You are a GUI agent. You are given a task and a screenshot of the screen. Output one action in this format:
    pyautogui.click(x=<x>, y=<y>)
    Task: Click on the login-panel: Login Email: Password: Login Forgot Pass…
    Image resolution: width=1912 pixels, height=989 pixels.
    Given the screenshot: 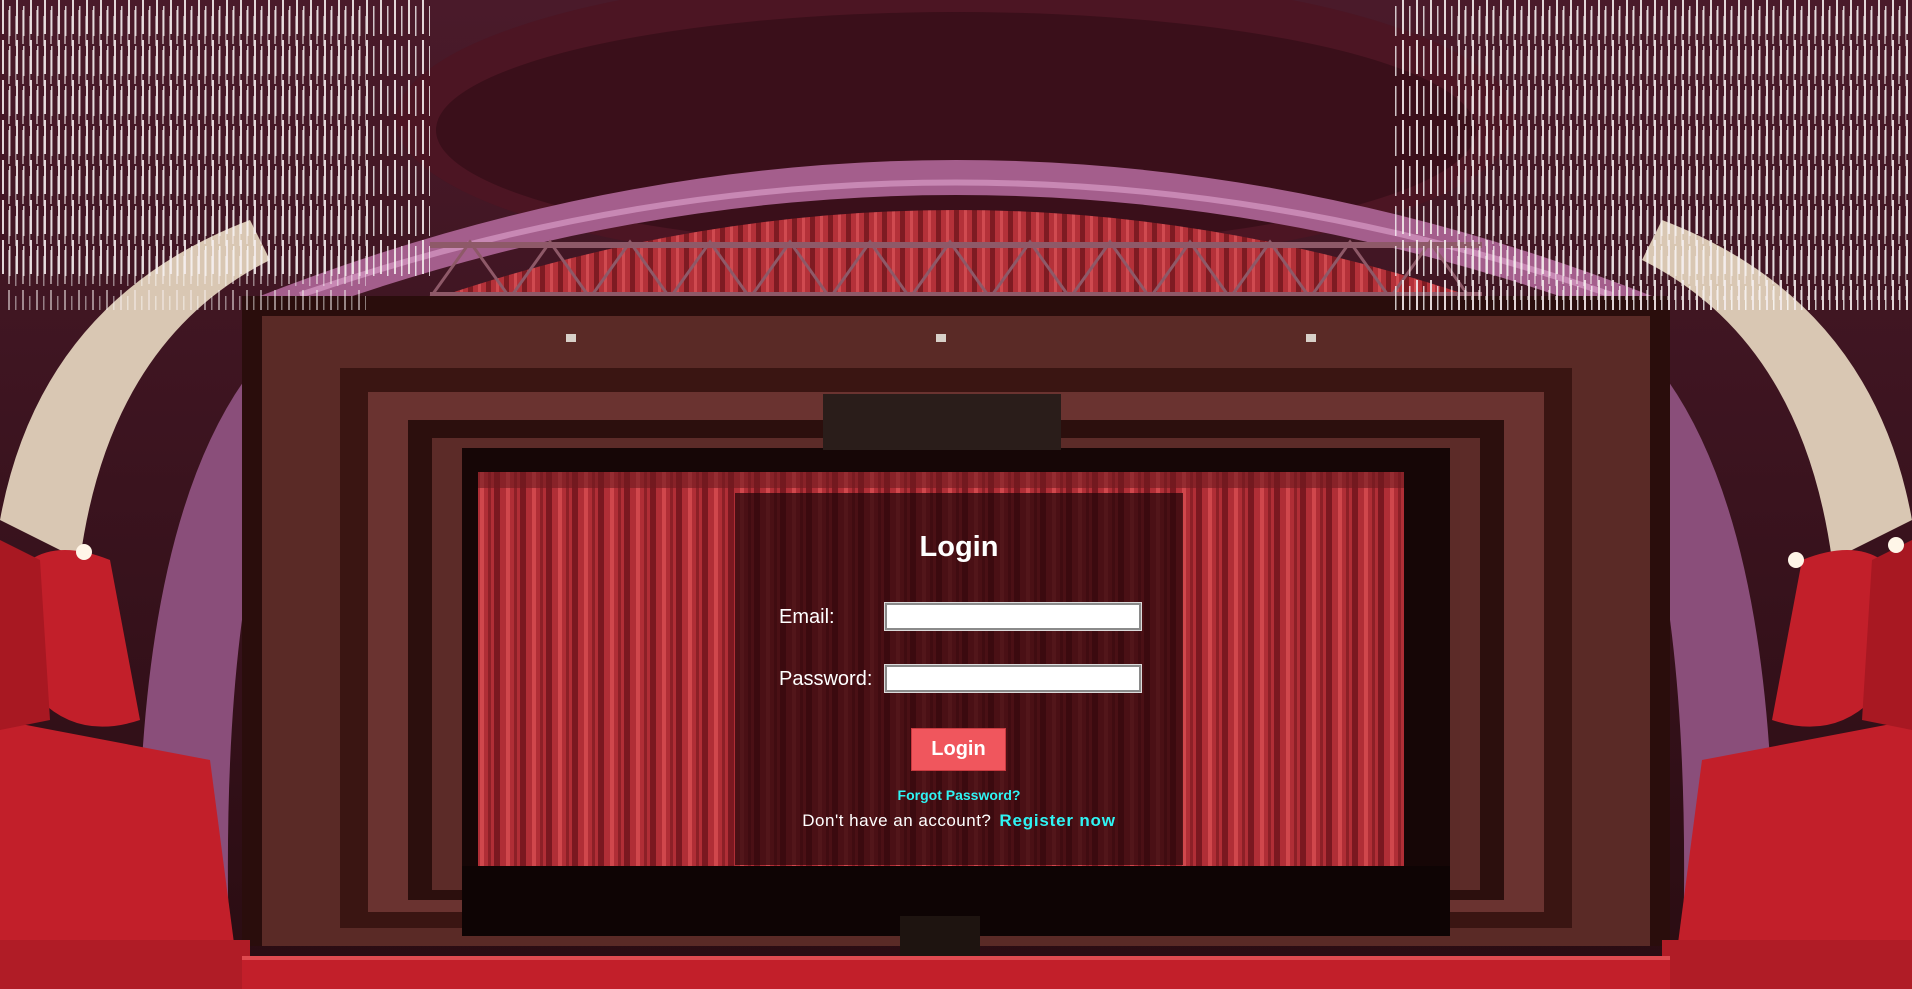 What is the action you would take?
    pyautogui.click(x=959, y=679)
    